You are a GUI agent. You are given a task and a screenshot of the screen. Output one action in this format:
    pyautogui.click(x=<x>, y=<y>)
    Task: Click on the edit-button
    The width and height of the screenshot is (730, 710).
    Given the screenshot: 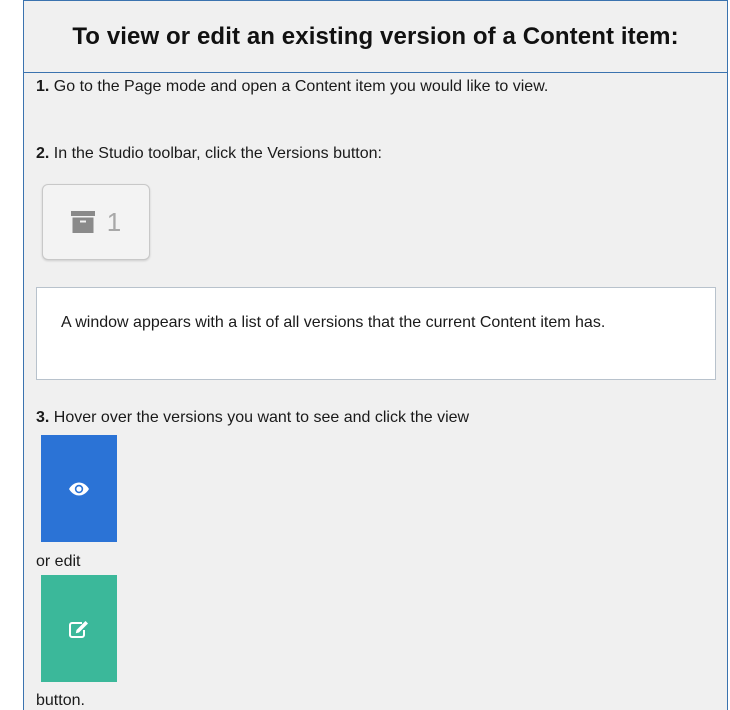 What is the action you would take?
    pyautogui.click(x=79, y=628)
    